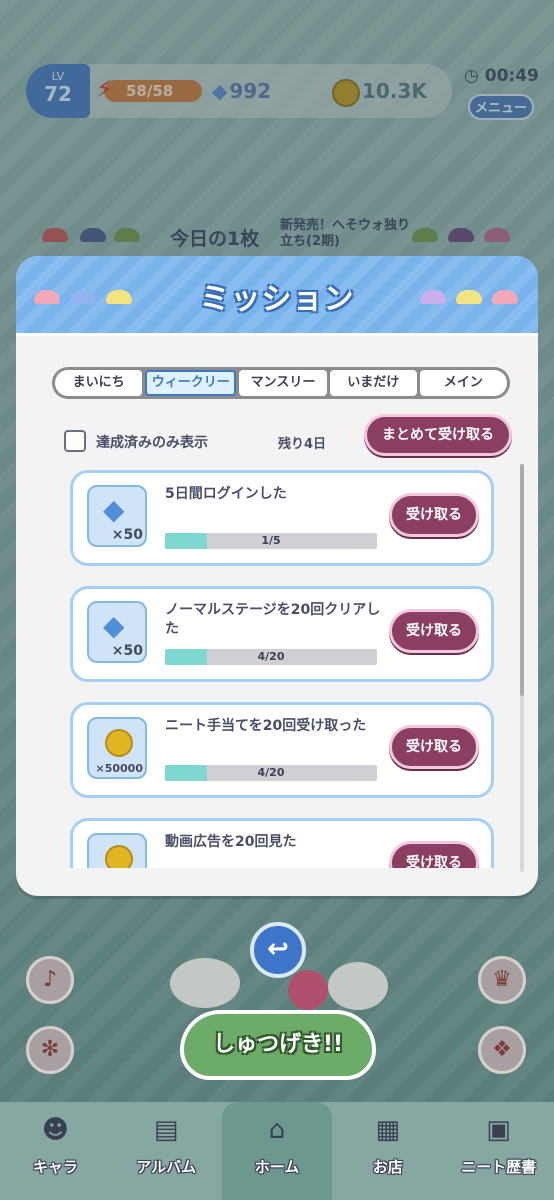 Image resolution: width=554 pixels, height=1200 pixels. Describe the element at coordinates (166, 1130) in the screenshot. I see `album-icon: ▤` at that location.